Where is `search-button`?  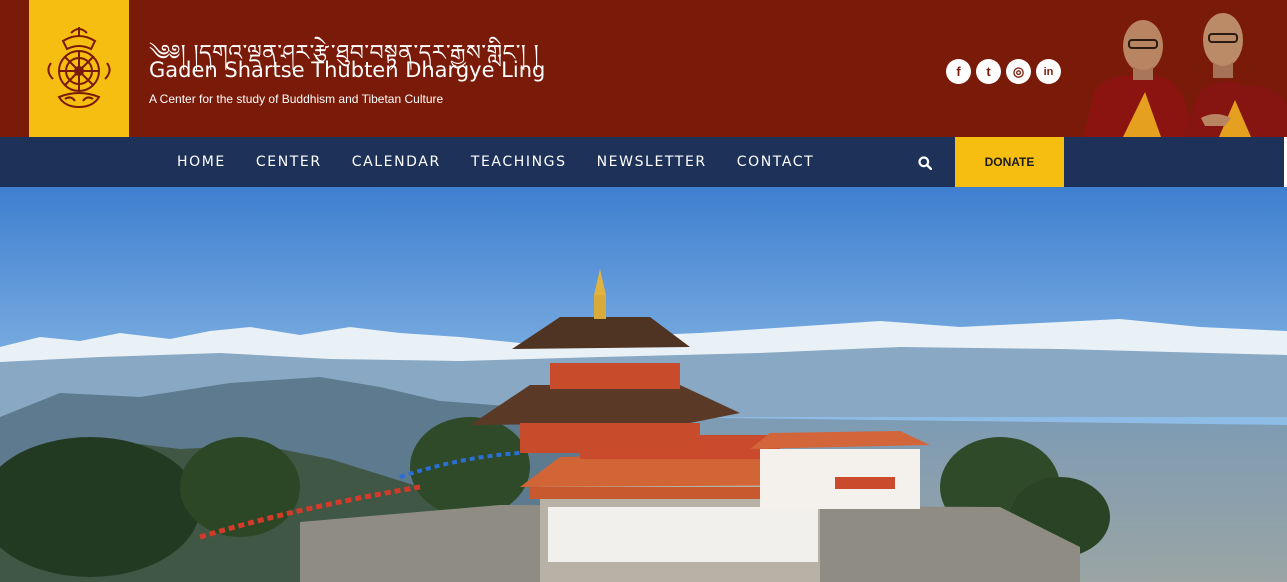
search-button is located at coordinates (925, 163).